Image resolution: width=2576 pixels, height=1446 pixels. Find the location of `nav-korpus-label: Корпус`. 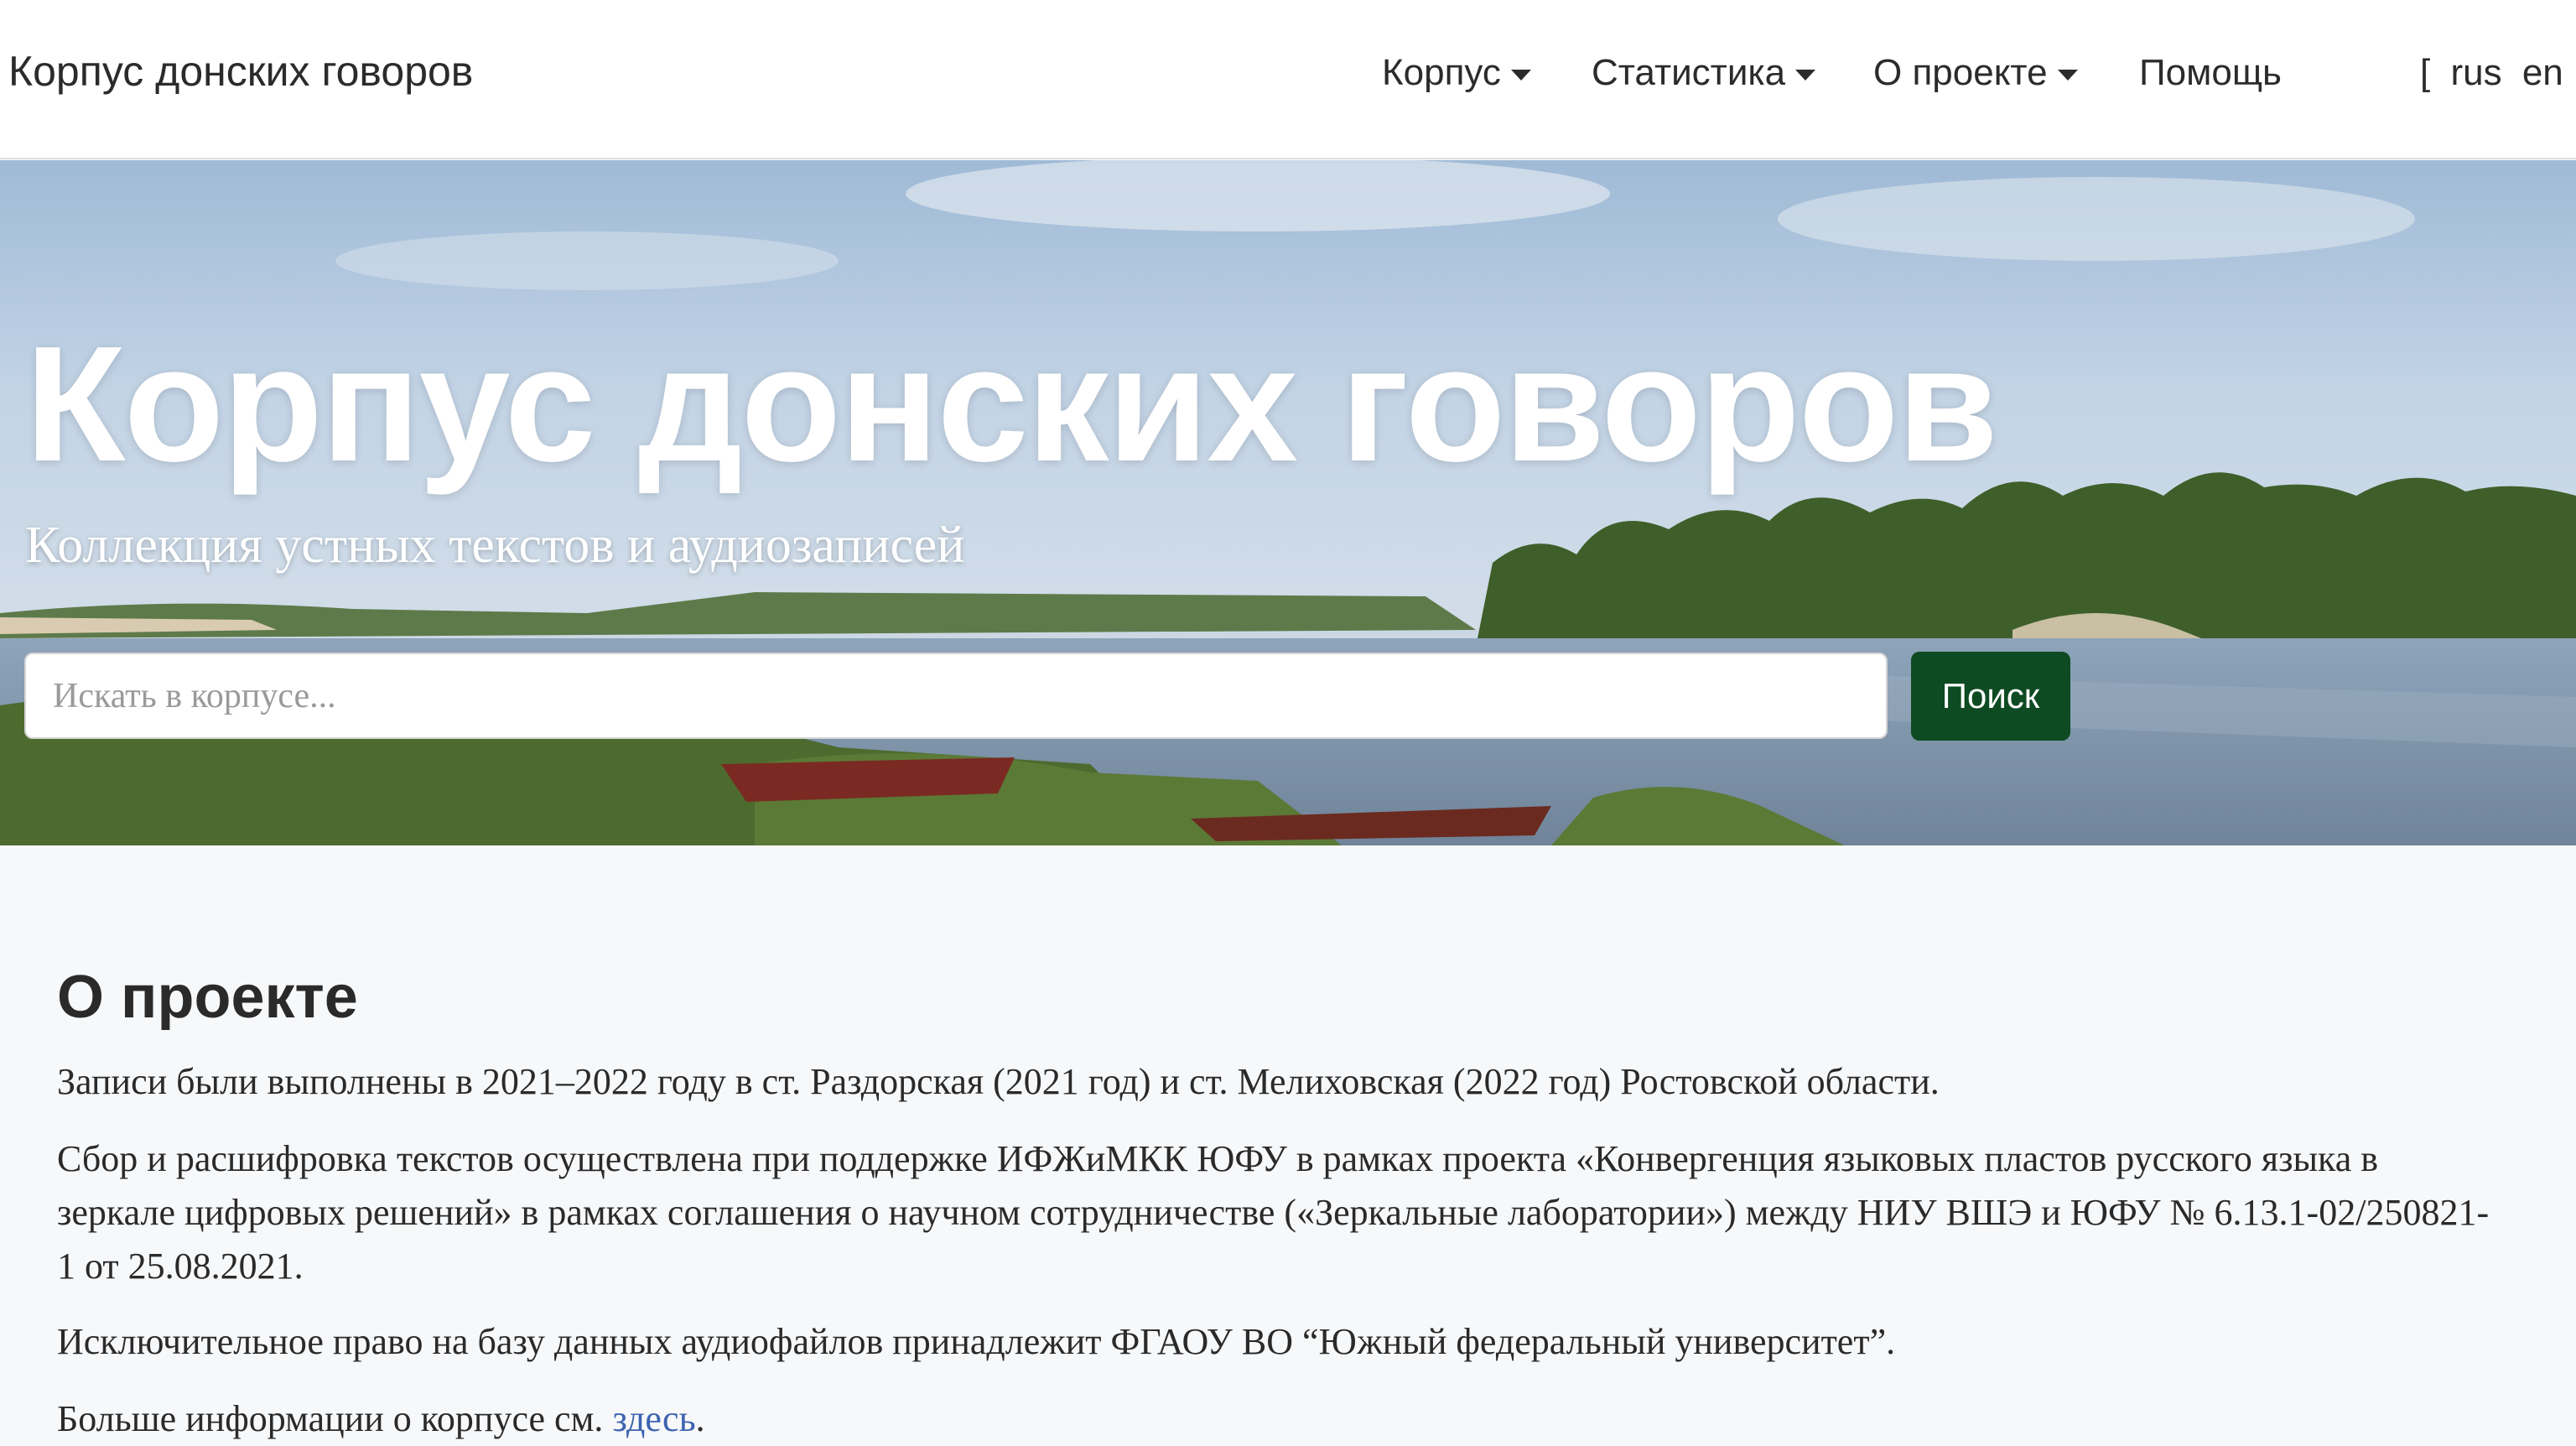

nav-korpus-label: Корпус is located at coordinates (1441, 72).